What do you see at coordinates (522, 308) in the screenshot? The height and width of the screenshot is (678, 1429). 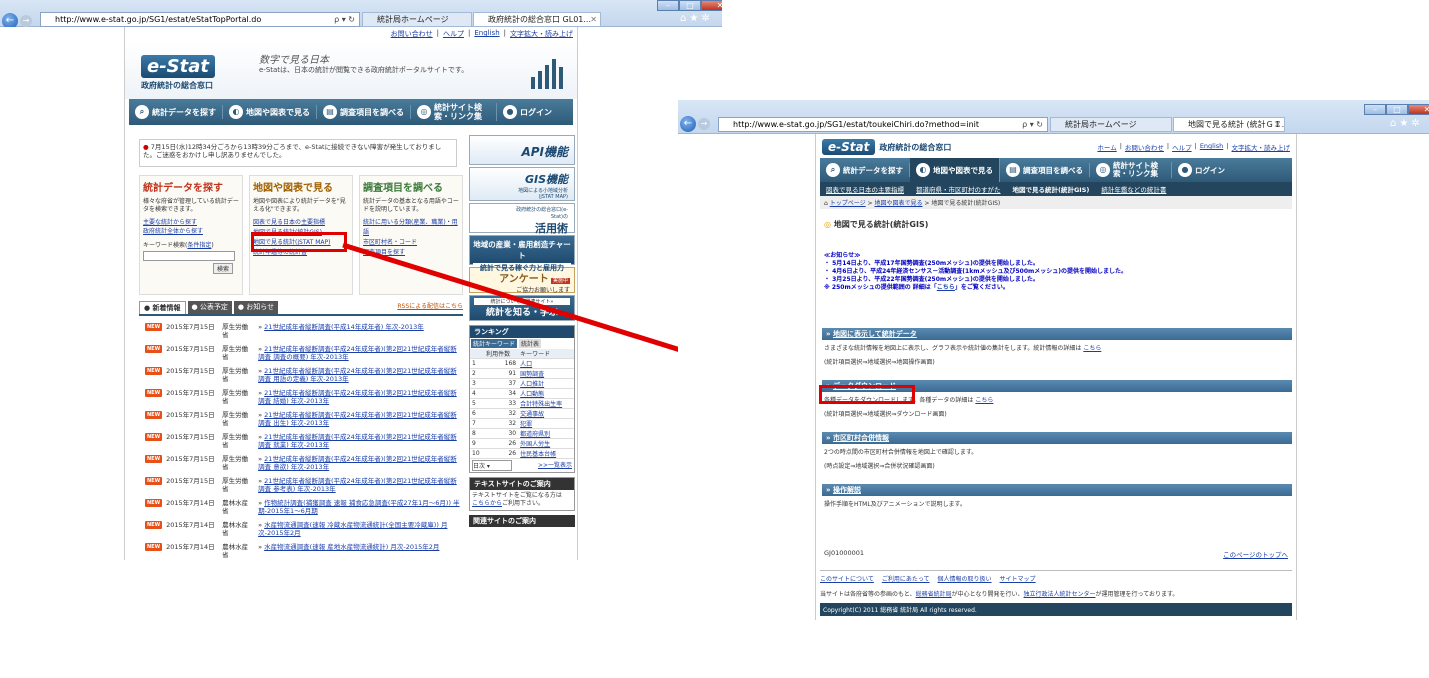 I see `learn-banner: 統計についての関連サイト» 統計を知る・学ぶ` at bounding box center [522, 308].